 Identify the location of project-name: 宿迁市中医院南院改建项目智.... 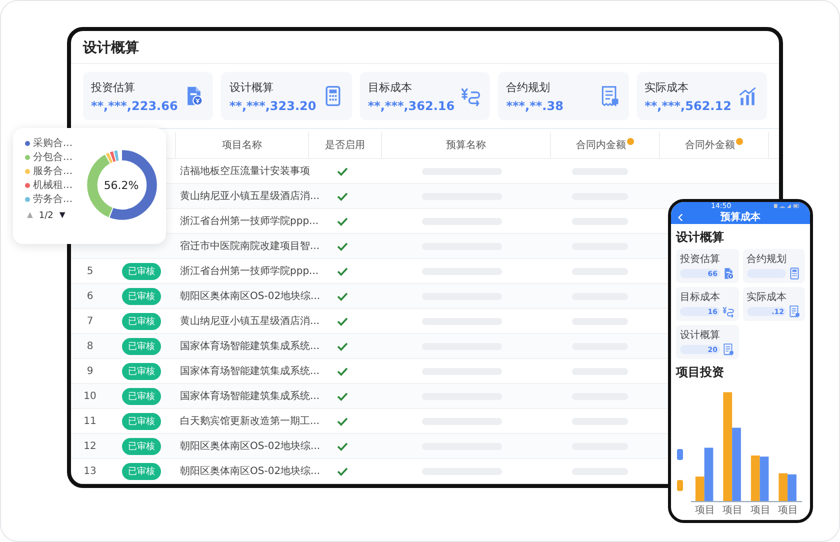
(250, 246).